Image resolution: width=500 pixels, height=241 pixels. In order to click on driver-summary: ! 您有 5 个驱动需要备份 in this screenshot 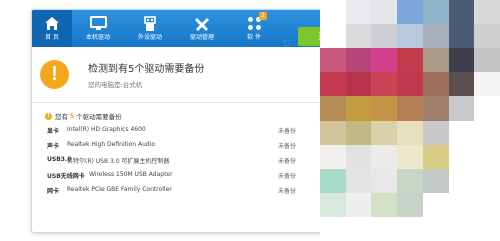, I will do `click(83, 116)`.